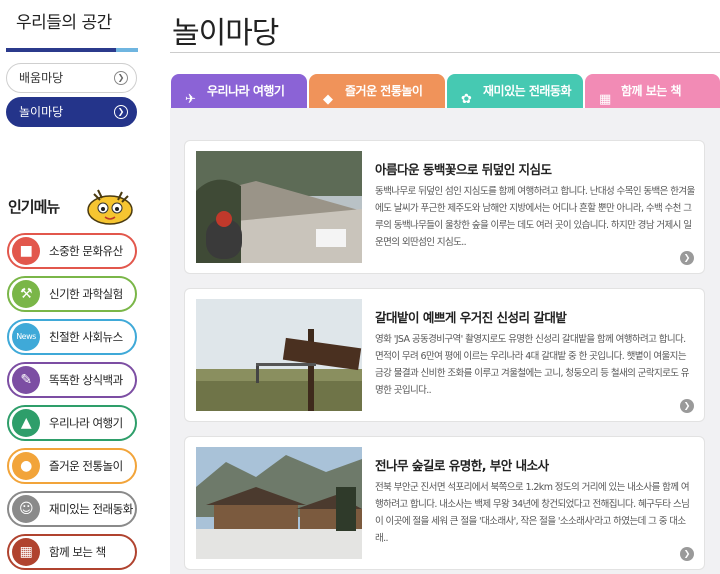  Describe the element at coordinates (26, 423) in the screenshot. I see `travel-icon: ▲` at that location.